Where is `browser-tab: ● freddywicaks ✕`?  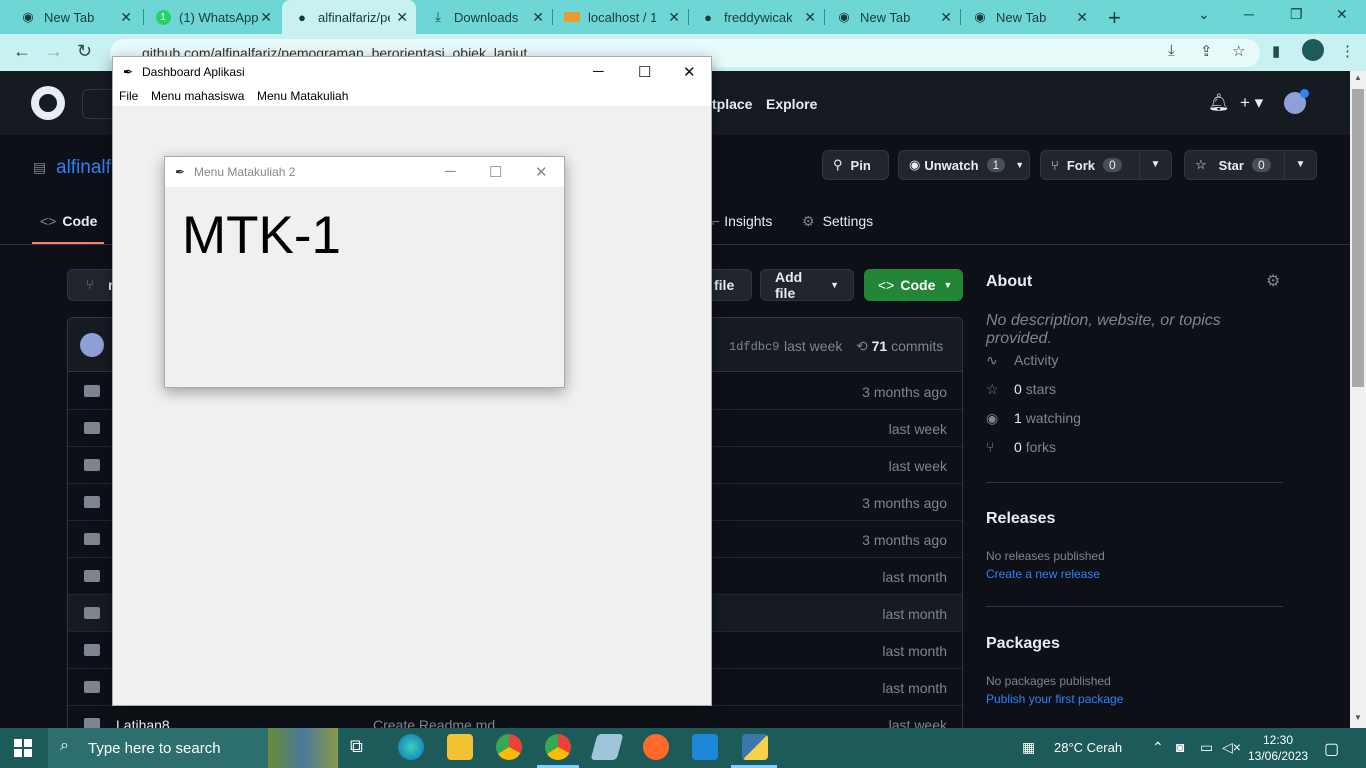 browser-tab: ● freddywicaks ✕ is located at coordinates (757, 17).